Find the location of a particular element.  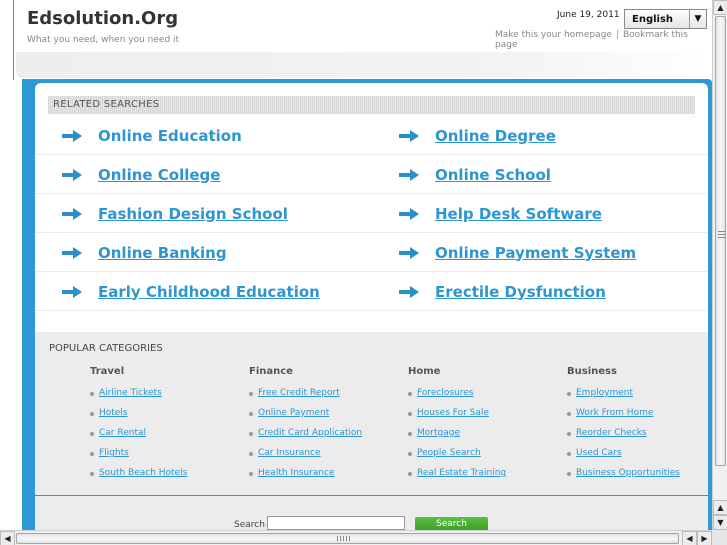

horizontal-scroll-thumb is located at coordinates (347, 538).